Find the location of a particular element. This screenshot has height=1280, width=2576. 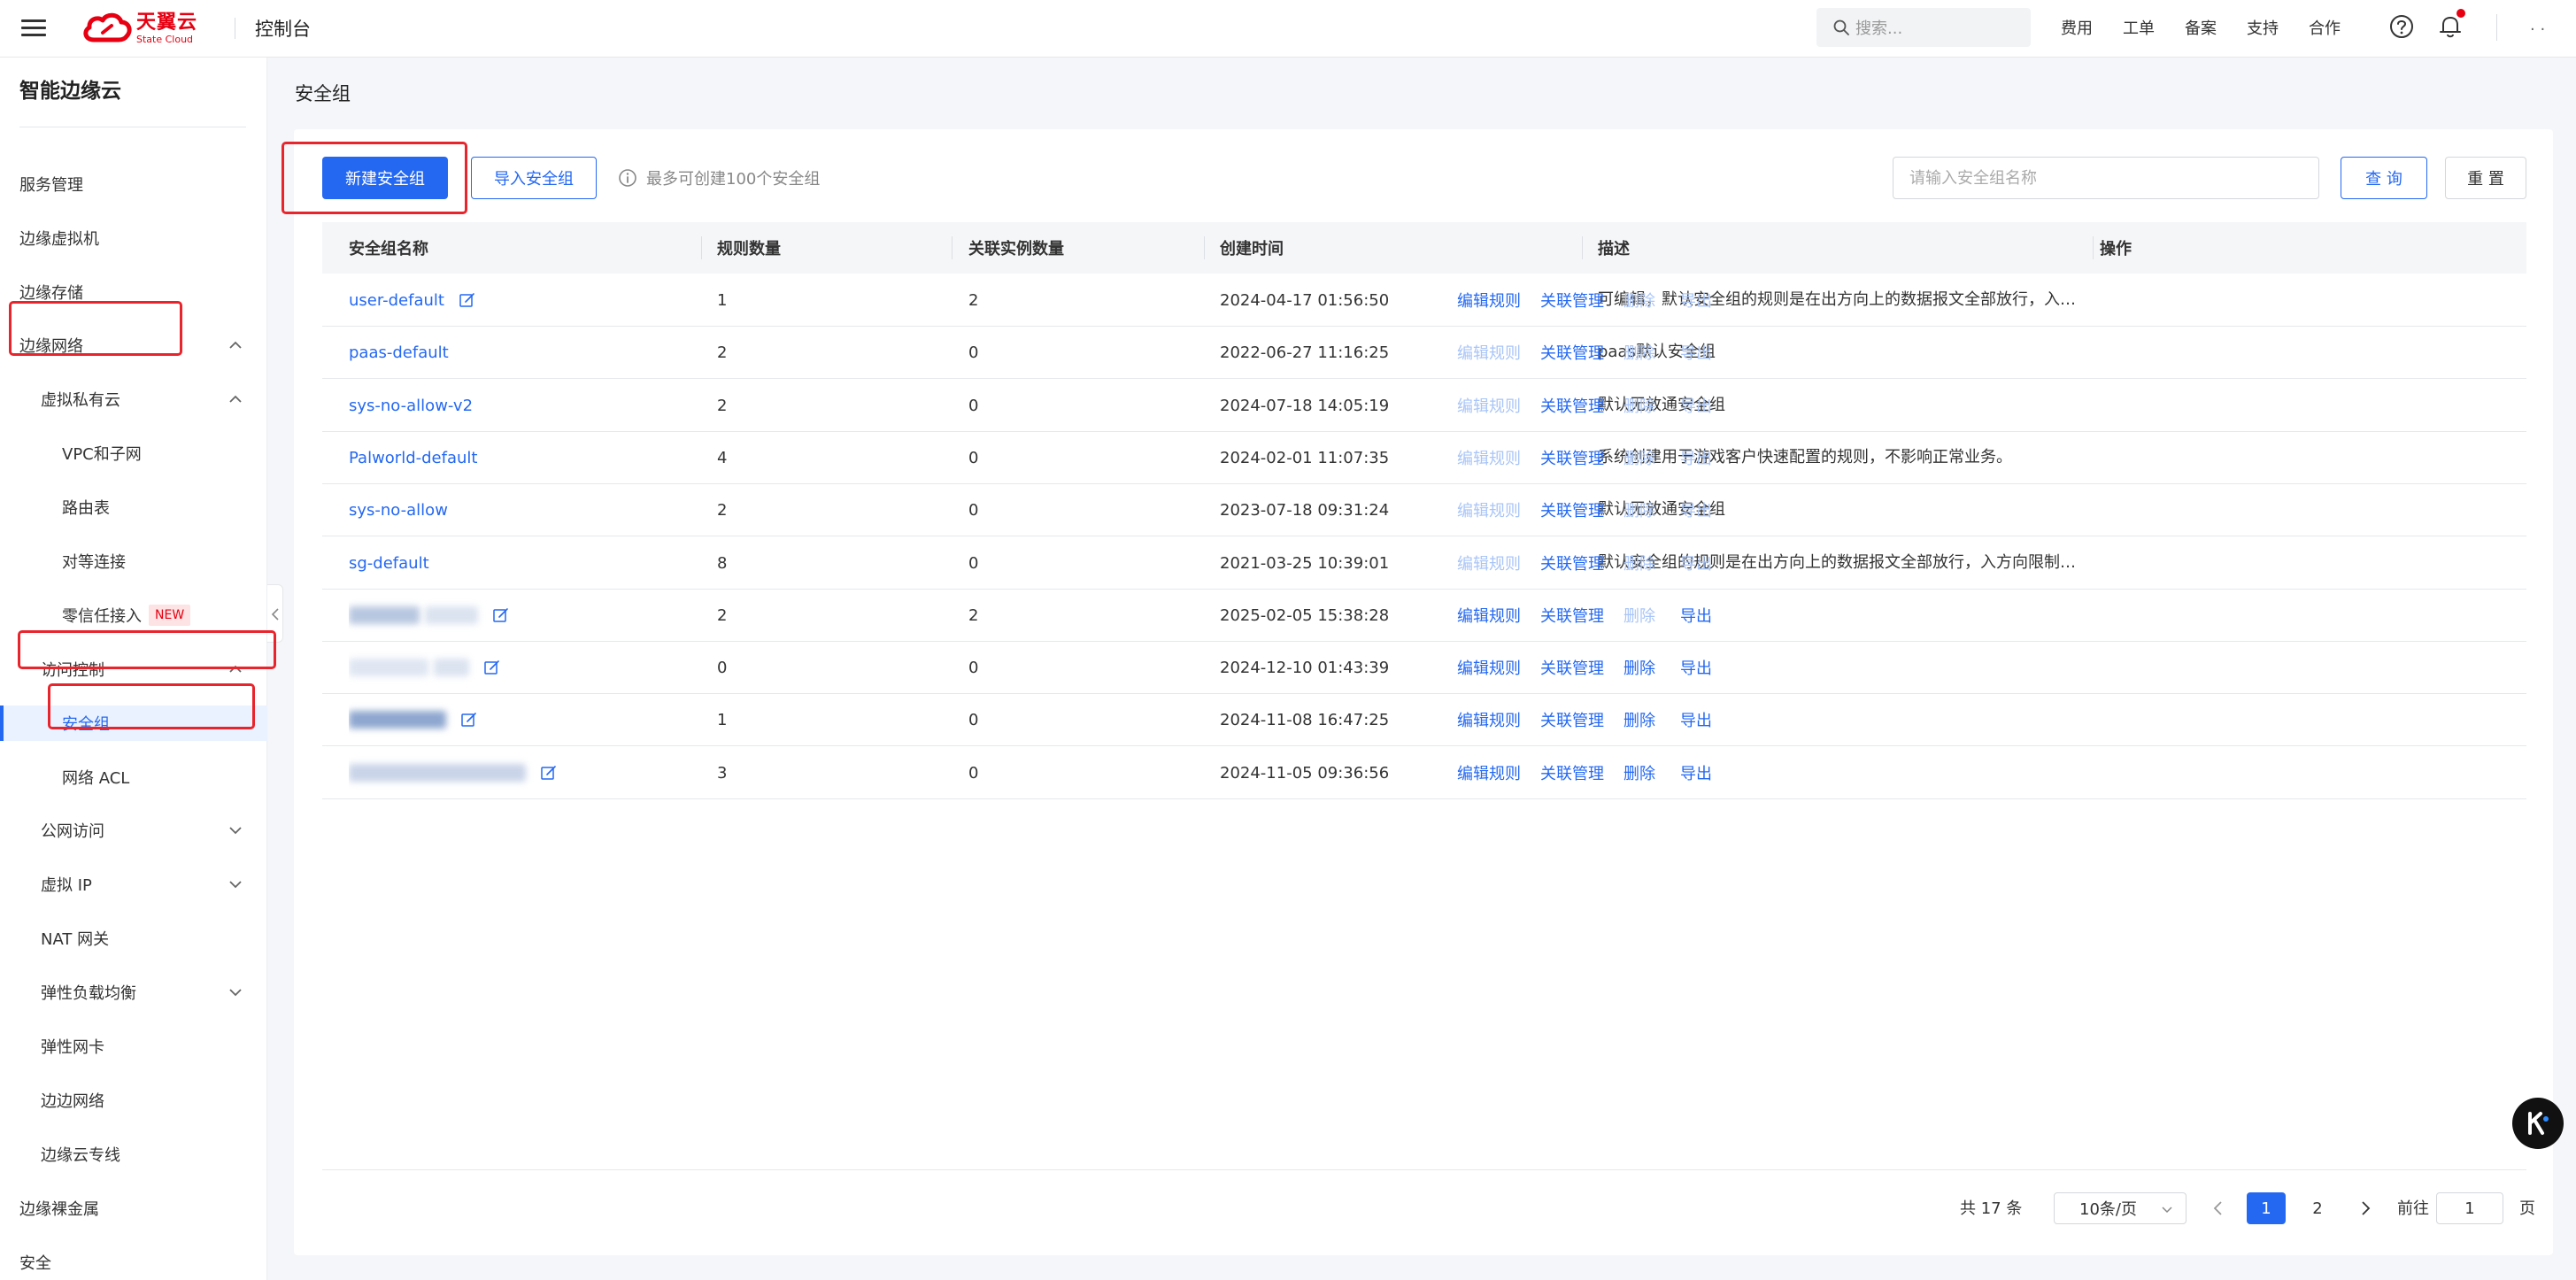

sidebar-item-route-table: 路由表 is located at coordinates (133, 507).